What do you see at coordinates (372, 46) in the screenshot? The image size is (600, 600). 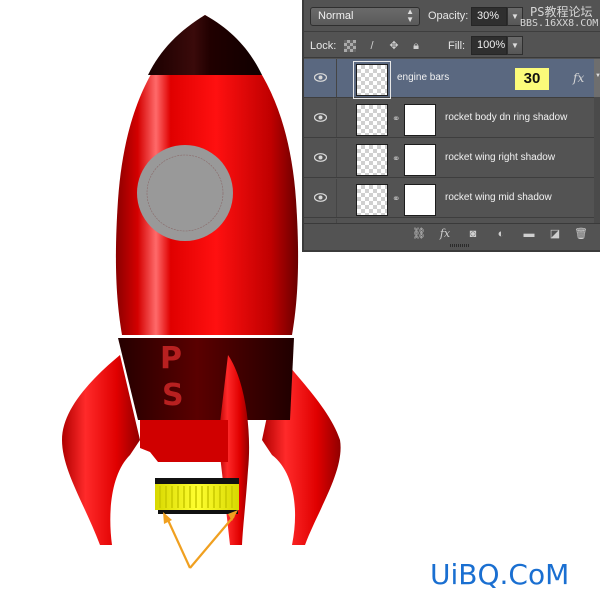 I see `lock-image-pixels-icon: /` at bounding box center [372, 46].